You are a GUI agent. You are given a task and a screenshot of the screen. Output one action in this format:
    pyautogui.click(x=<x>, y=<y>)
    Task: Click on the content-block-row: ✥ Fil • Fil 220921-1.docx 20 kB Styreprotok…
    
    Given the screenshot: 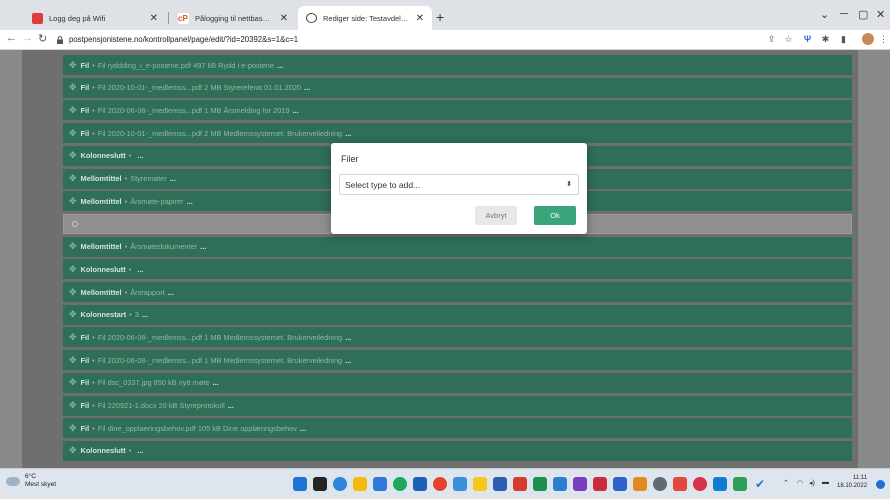 What is the action you would take?
    pyautogui.click(x=457, y=405)
    